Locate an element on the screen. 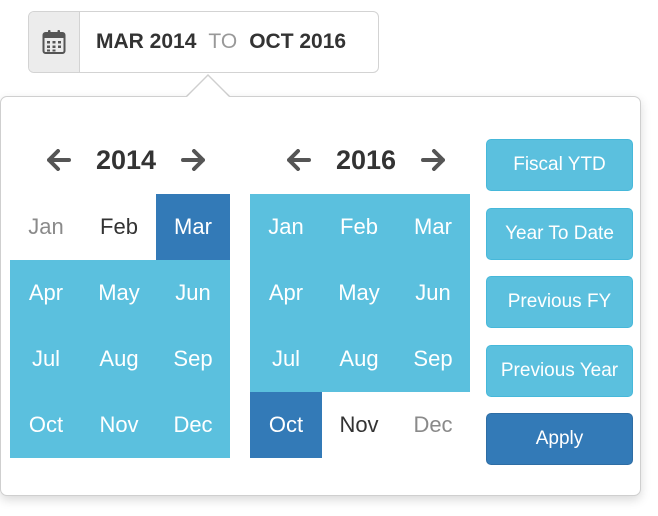 The width and height of the screenshot is (658, 516). range-end: OCT 2016 is located at coordinates (298, 41).